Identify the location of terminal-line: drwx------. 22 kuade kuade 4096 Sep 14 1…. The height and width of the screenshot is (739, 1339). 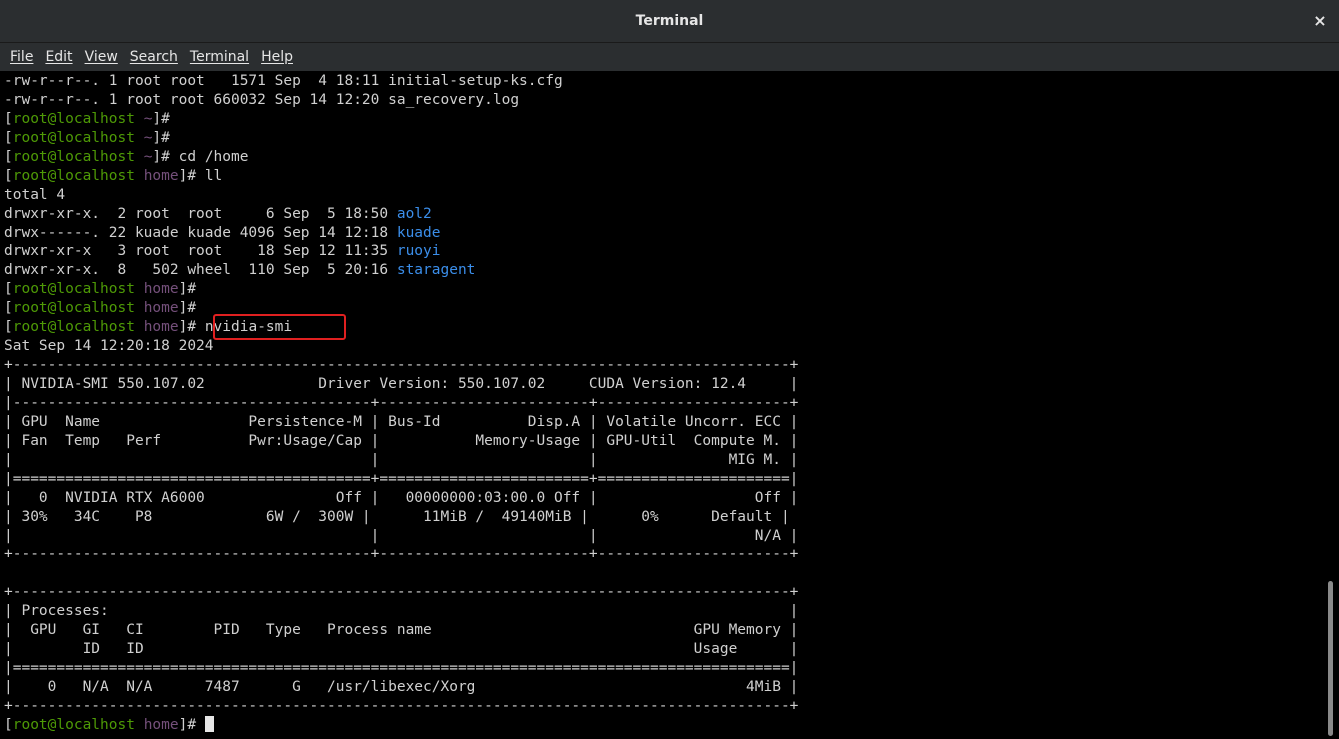
(401, 233).